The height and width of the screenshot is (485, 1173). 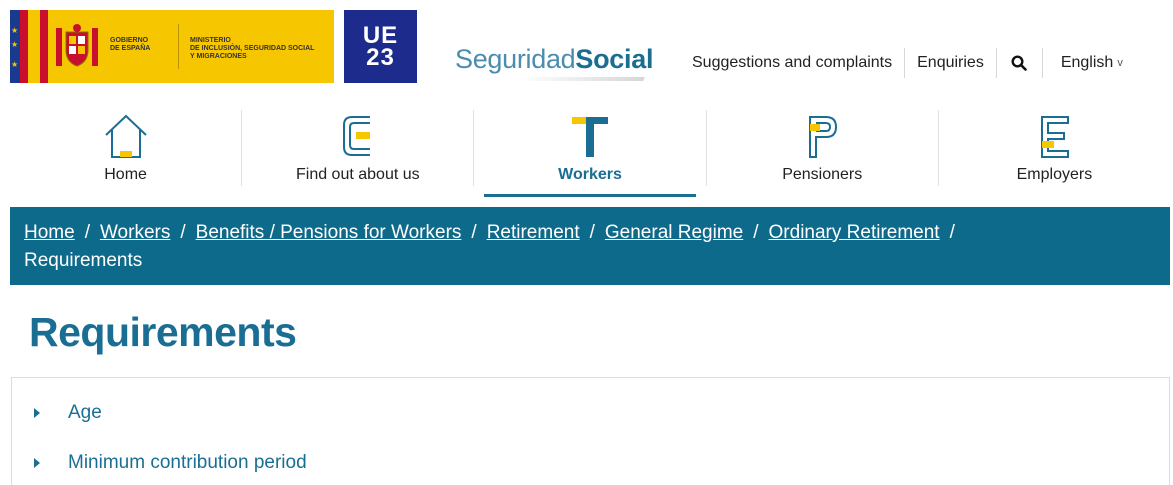 What do you see at coordinates (590, 137) in the screenshot?
I see `letter-t-icon` at bounding box center [590, 137].